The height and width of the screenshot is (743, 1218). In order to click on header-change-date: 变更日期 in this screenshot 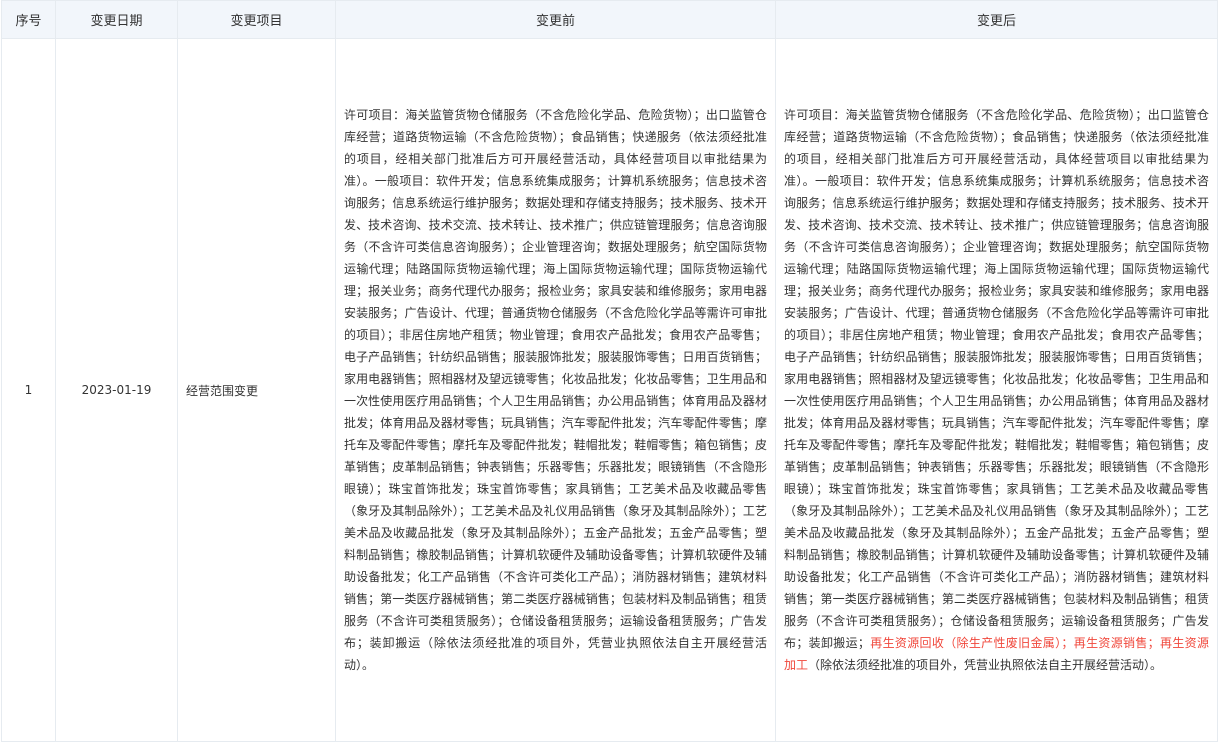, I will do `click(116, 19)`.